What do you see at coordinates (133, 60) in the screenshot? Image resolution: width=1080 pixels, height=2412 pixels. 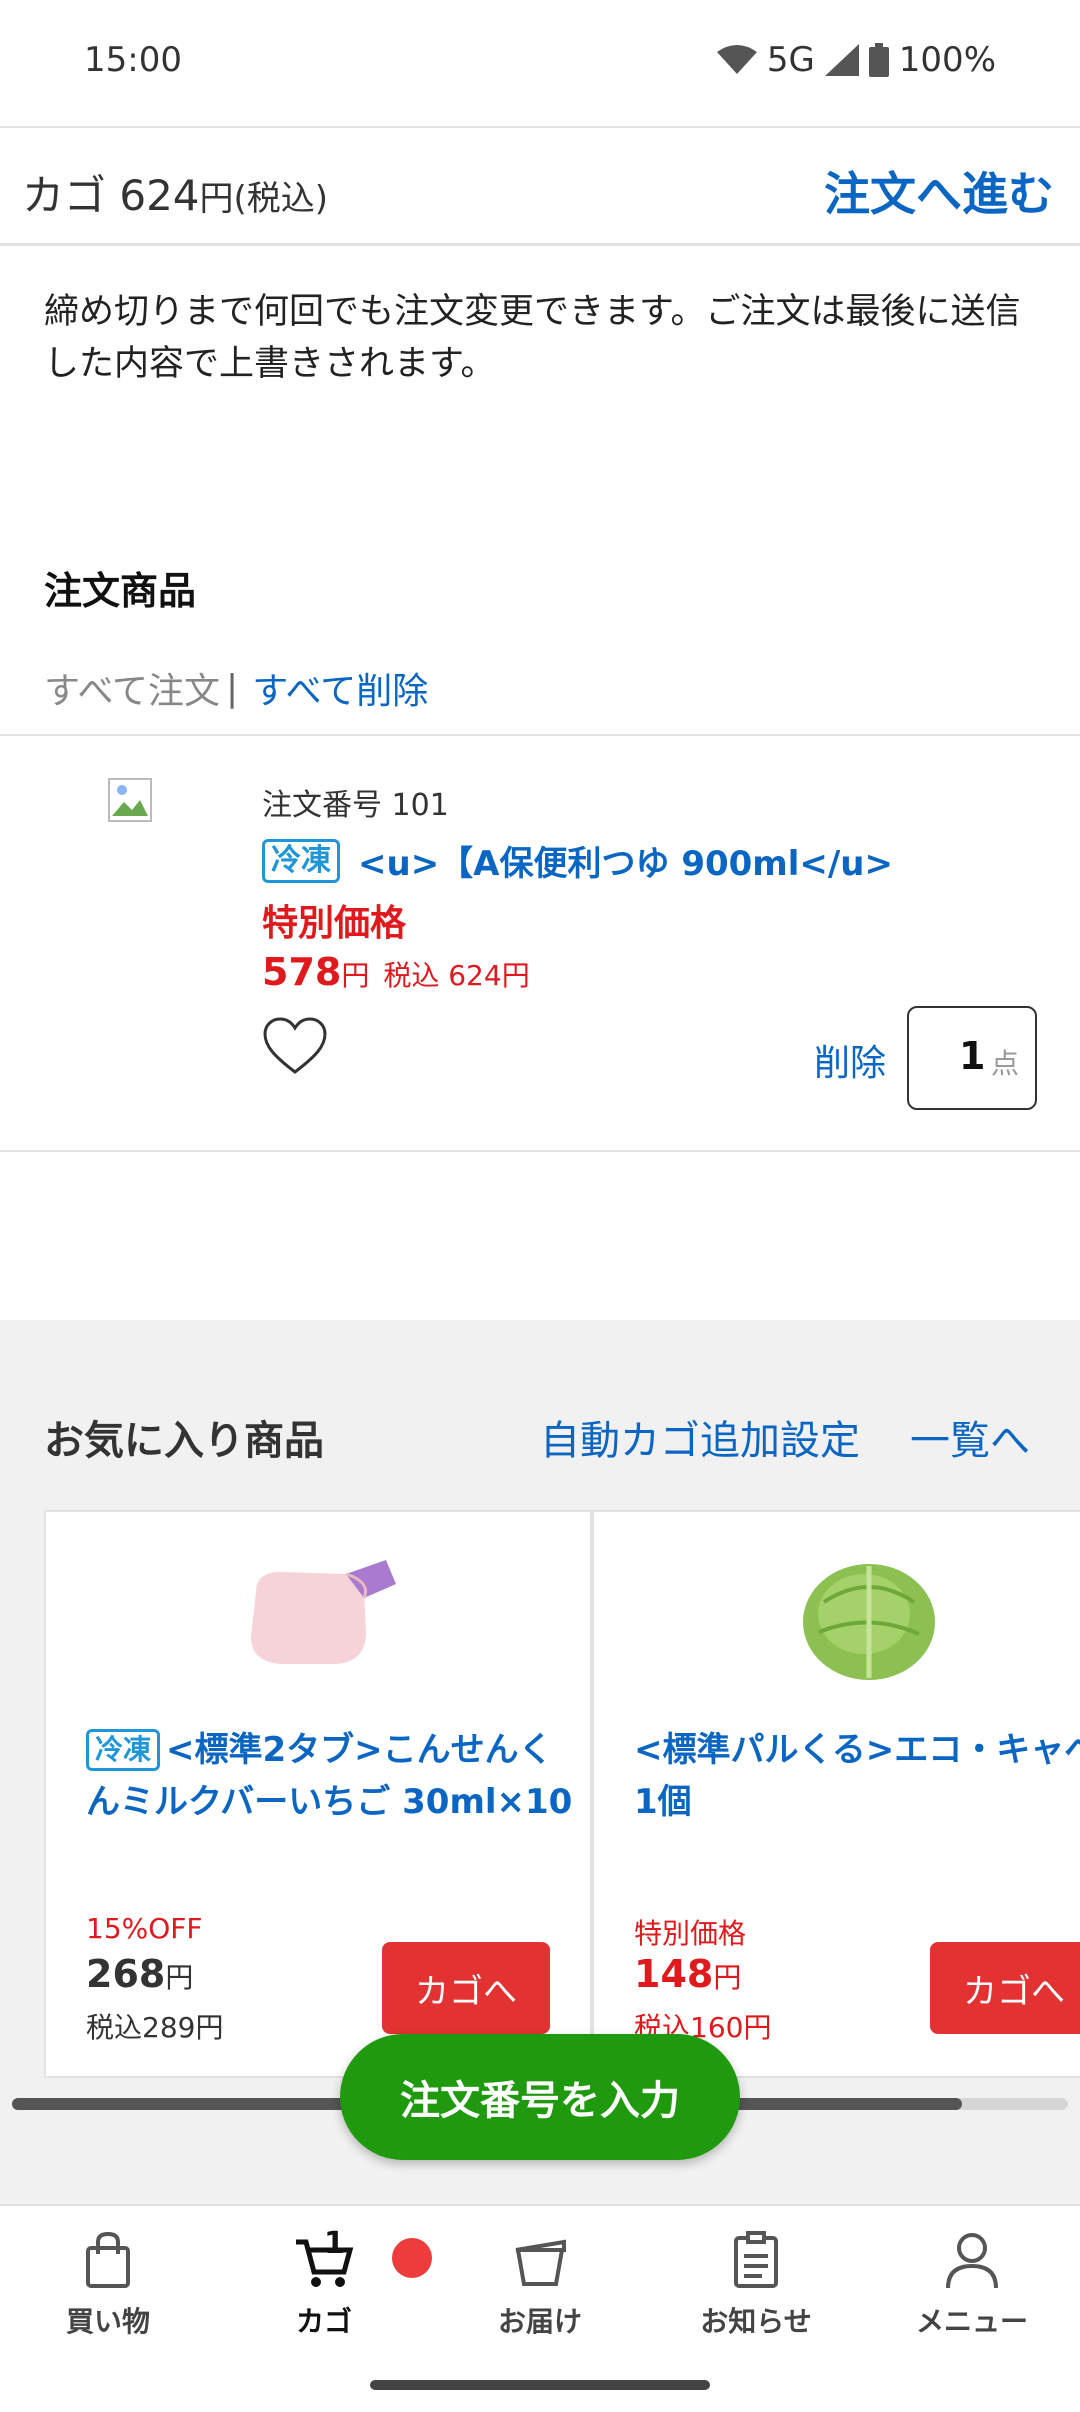 I see `status-time: 15:00` at bounding box center [133, 60].